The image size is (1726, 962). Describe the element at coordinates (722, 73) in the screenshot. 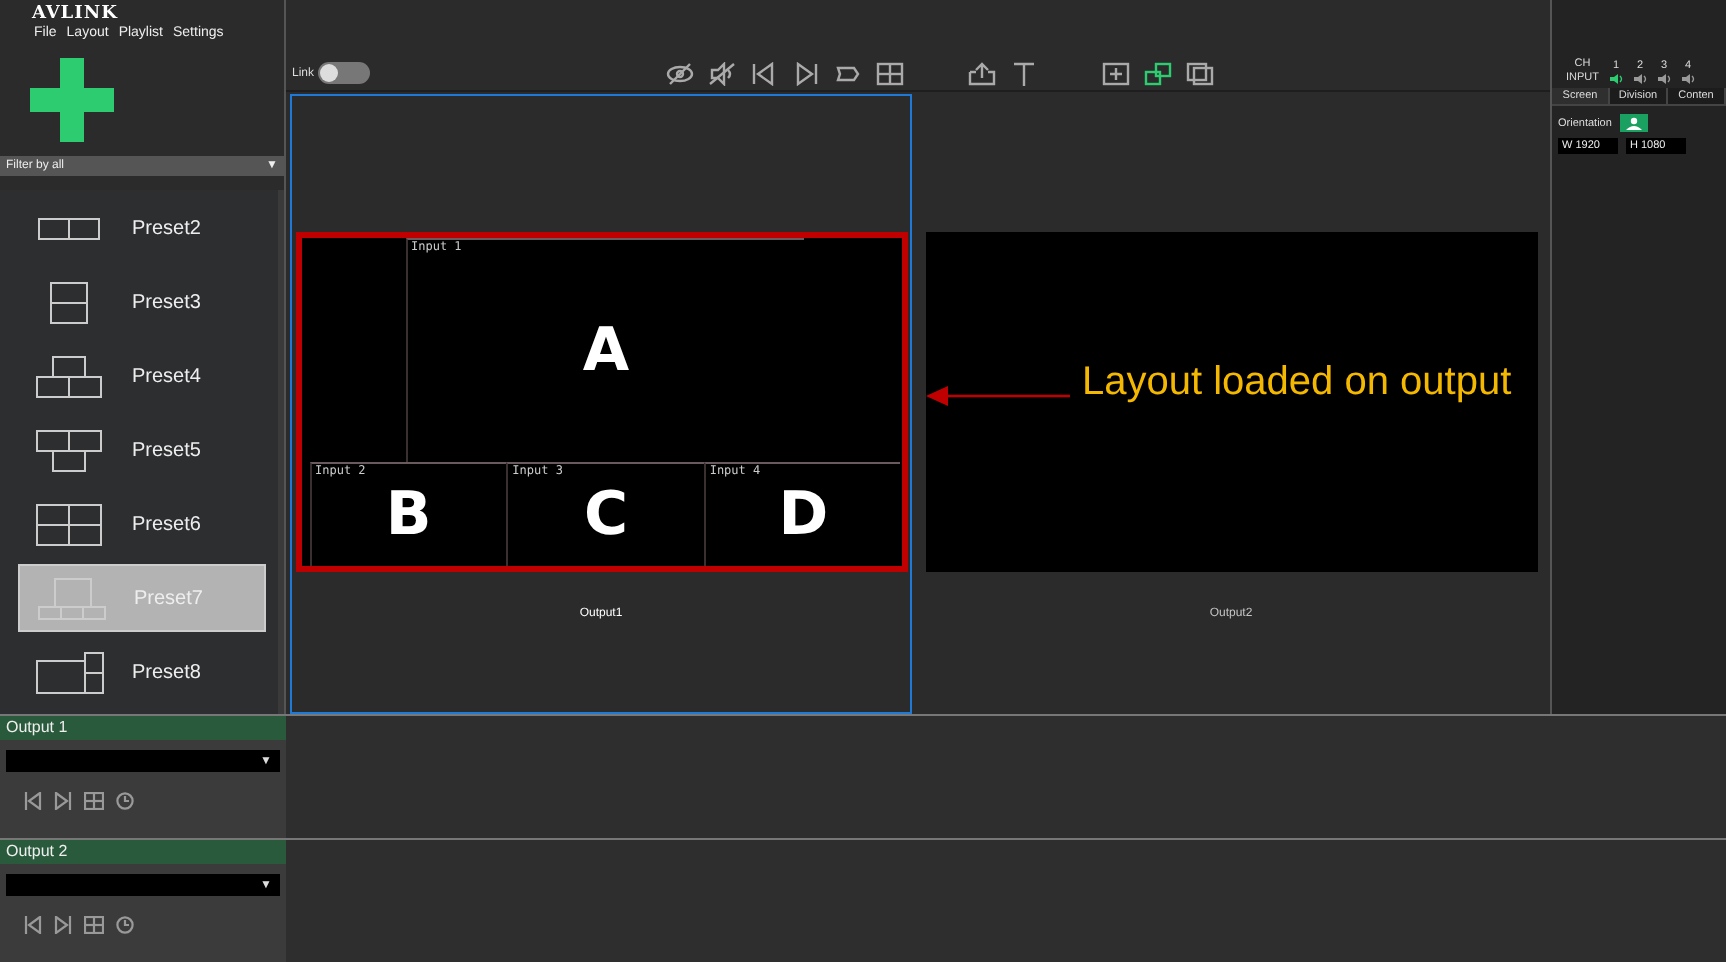

I see `speaker-off-icon` at that location.